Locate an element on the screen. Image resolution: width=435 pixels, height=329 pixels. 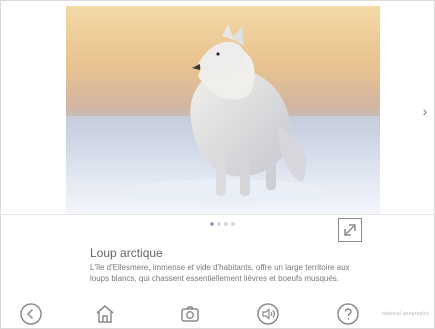
camera-button is located at coordinates (190, 314).